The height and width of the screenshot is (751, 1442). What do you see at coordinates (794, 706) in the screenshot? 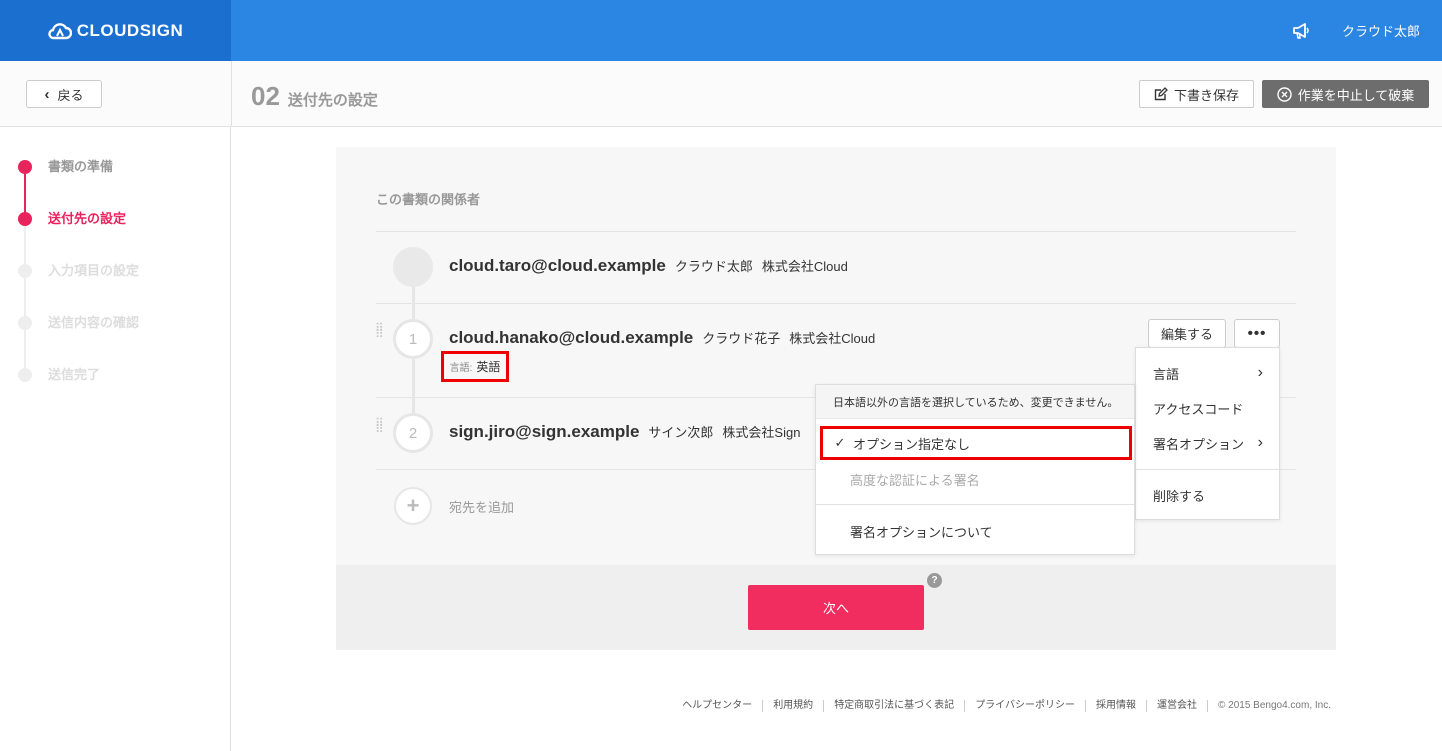
I see `footer-link-terms: 利用規約` at bounding box center [794, 706].